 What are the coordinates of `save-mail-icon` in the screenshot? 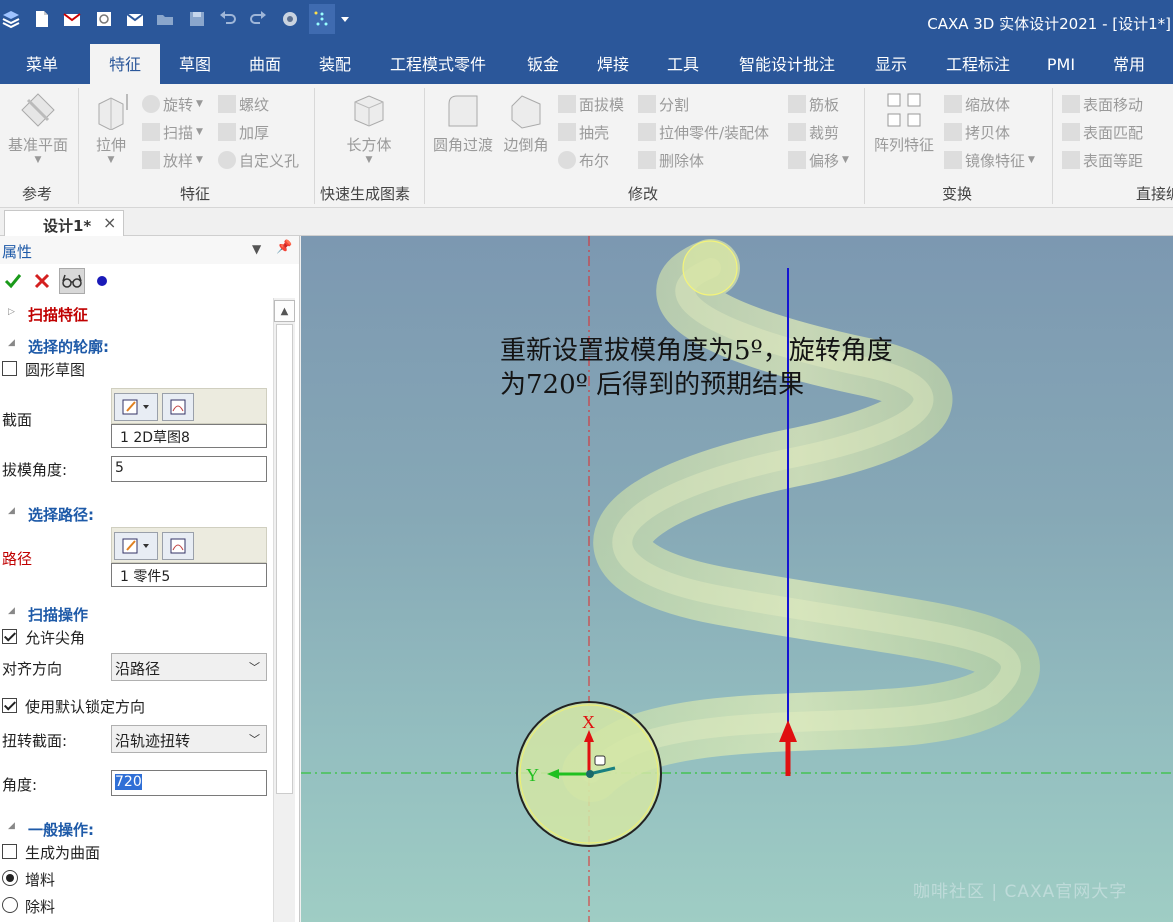 It's located at (135, 19).